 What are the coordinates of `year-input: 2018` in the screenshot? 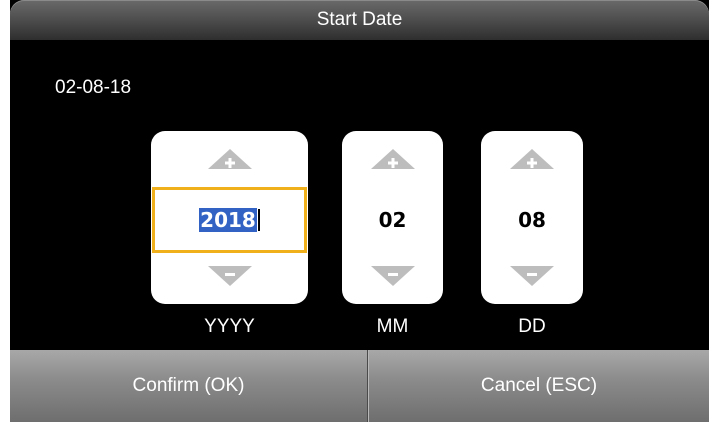 It's located at (229, 220).